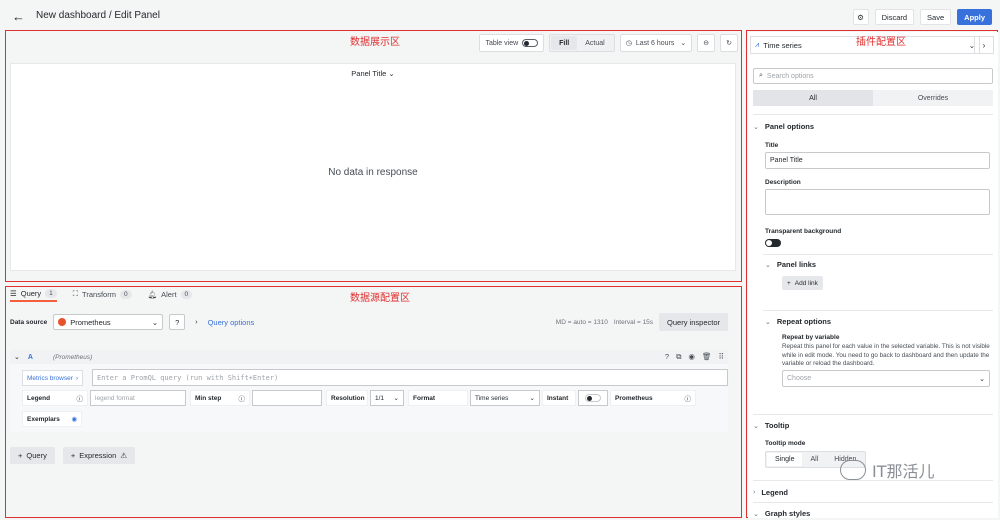 The image size is (1000, 520). What do you see at coordinates (803, 231) in the screenshot?
I see `transparent-label: Transparent background` at bounding box center [803, 231].